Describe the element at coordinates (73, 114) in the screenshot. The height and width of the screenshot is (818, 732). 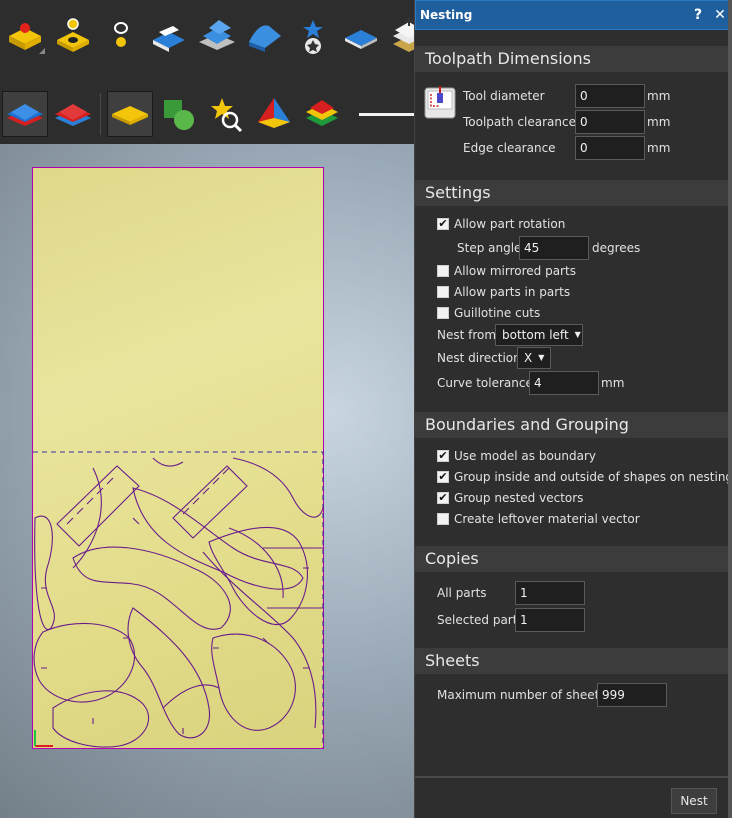
I see `layers-red-icon` at that location.